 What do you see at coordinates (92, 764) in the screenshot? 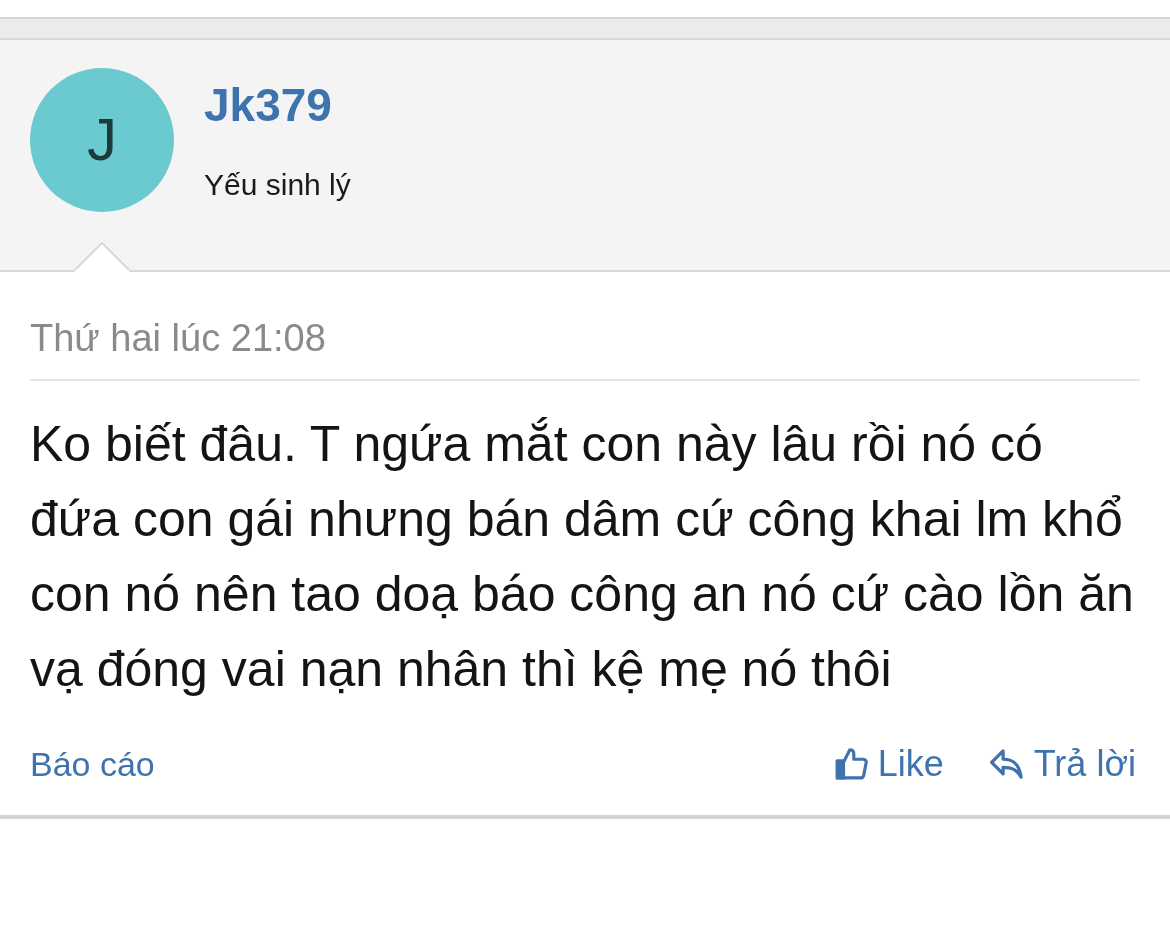
I see `report-link: Báo cáo` at bounding box center [92, 764].